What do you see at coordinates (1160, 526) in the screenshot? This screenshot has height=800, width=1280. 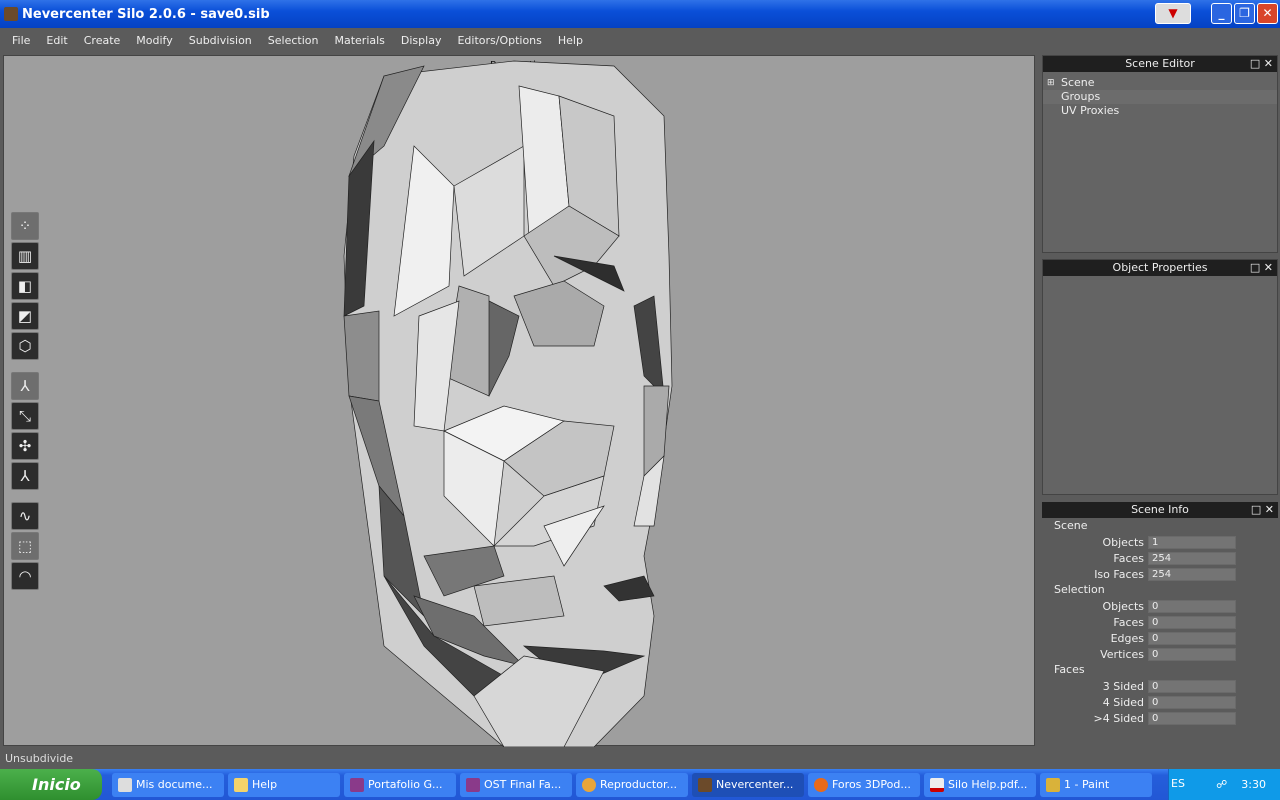 I see `info-section-scene: Scene` at bounding box center [1160, 526].